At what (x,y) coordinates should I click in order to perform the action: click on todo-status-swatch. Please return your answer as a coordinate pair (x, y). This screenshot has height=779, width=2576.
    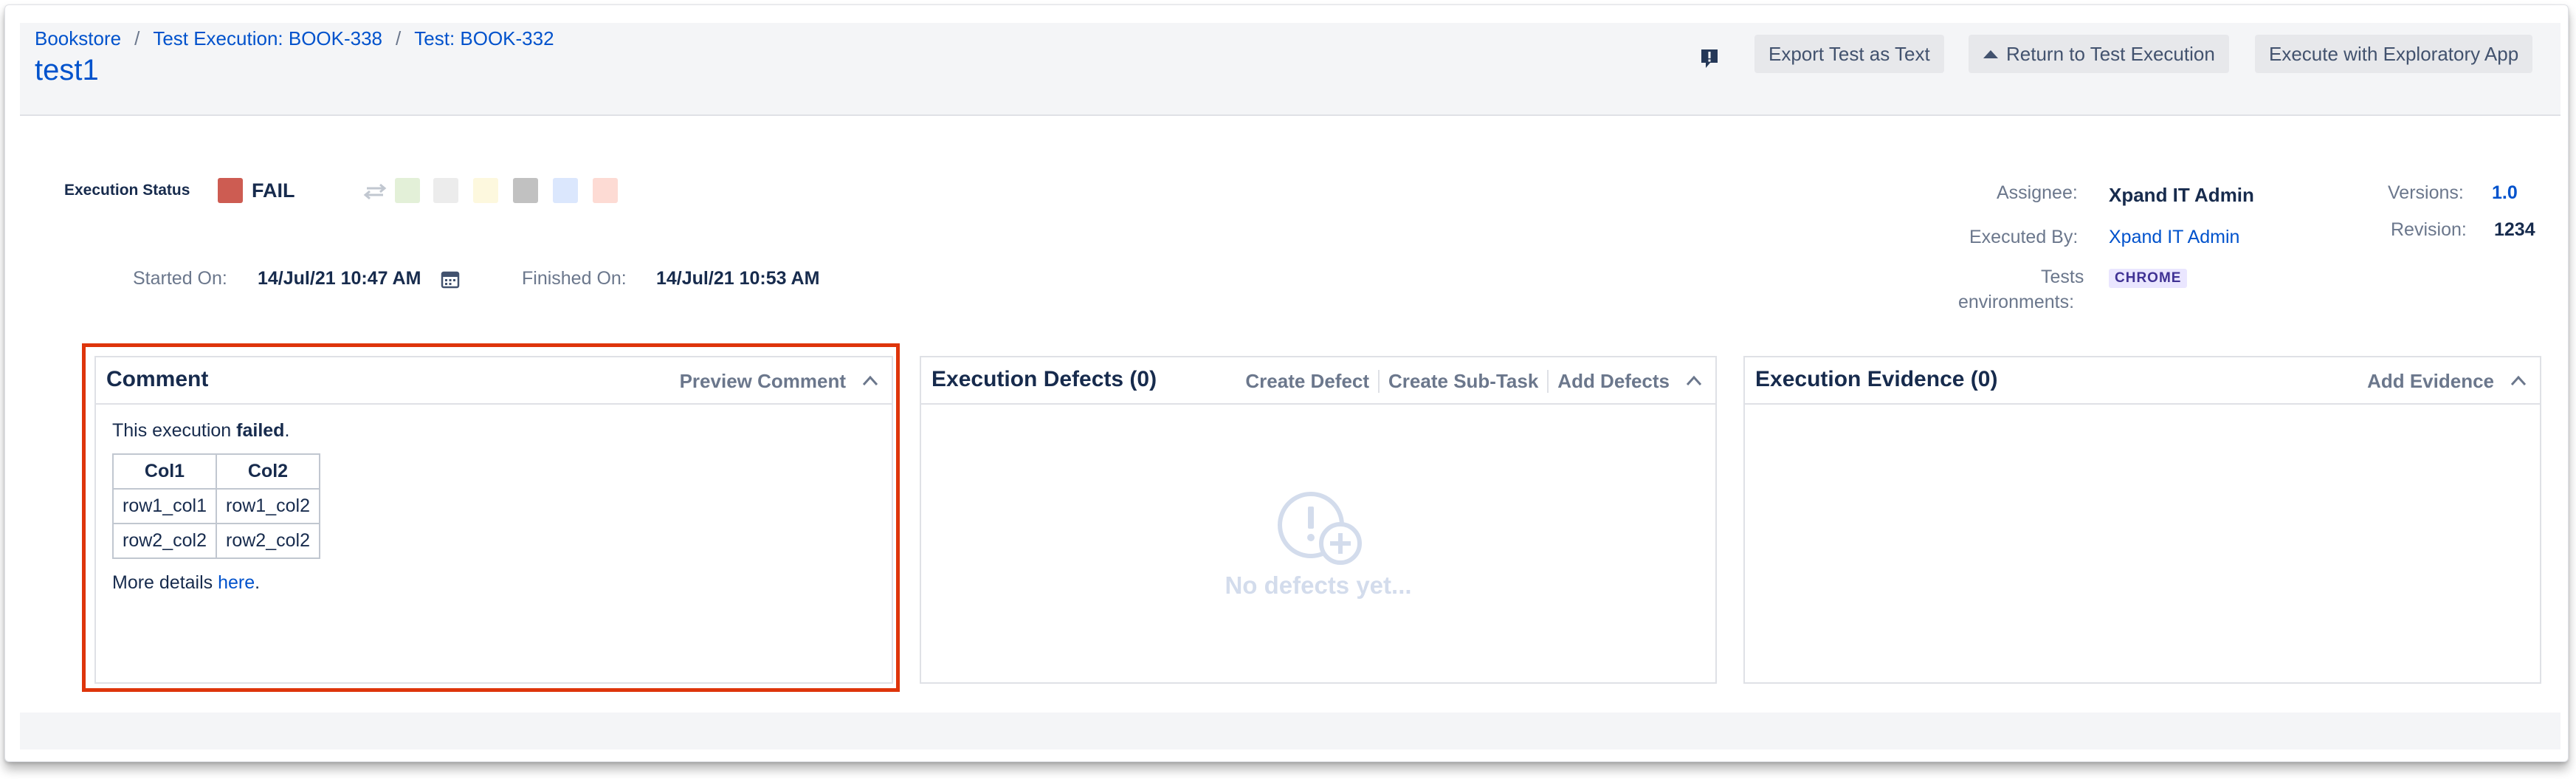
    Looking at the image, I should click on (446, 190).